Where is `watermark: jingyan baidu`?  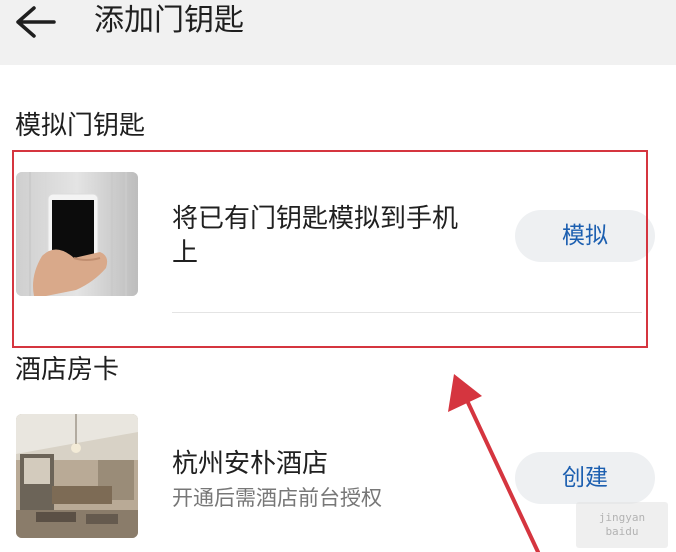 watermark: jingyan baidu is located at coordinates (622, 525).